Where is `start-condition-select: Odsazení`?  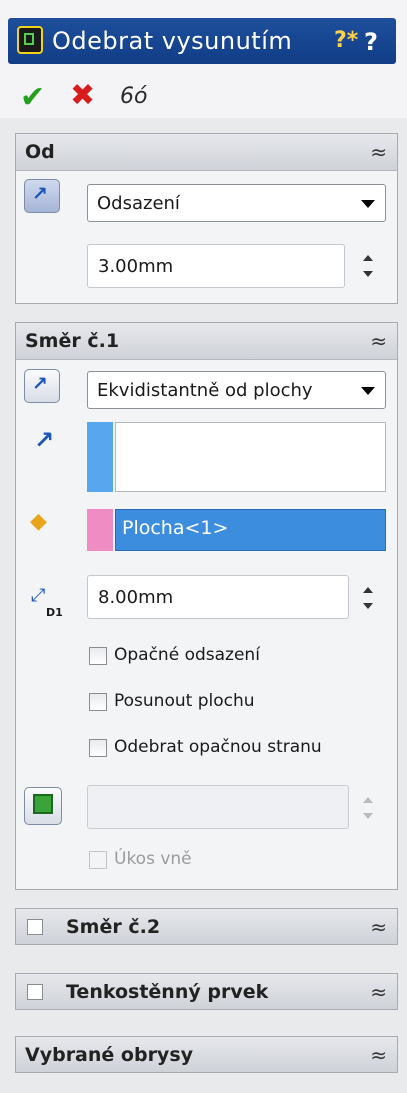 start-condition-select: Odsazení is located at coordinates (236, 203).